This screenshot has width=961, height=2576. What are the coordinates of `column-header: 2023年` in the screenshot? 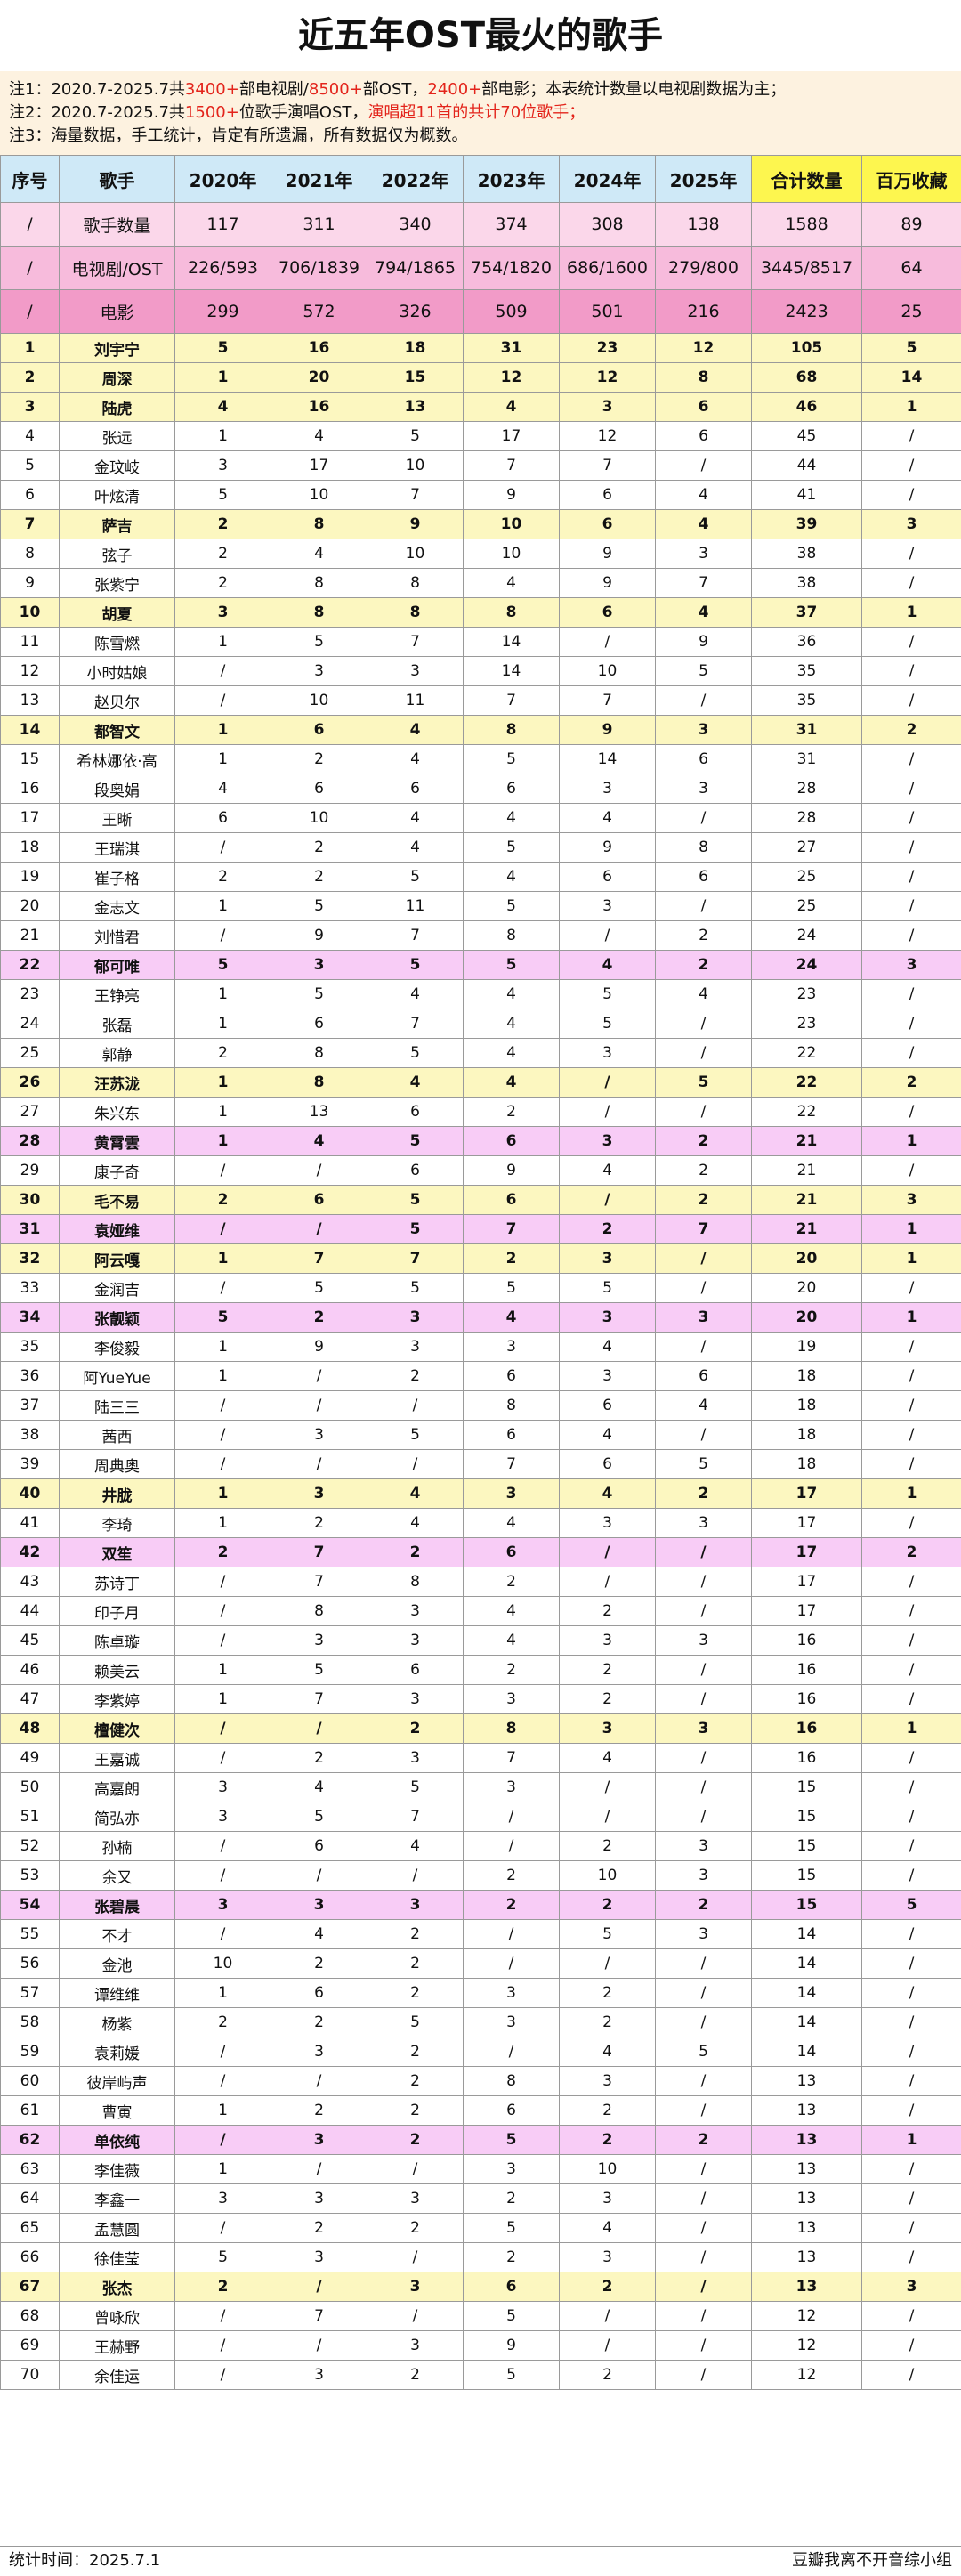 It's located at (512, 179).